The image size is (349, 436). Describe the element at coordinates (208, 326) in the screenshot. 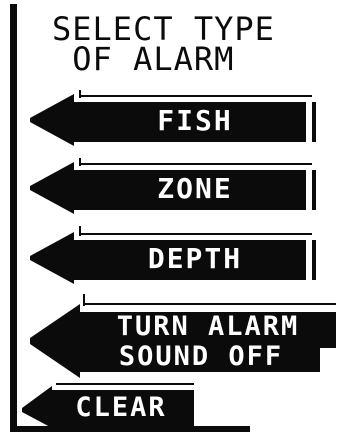

I see `turn-alarm-label-line-1: TURN ALARM` at that location.